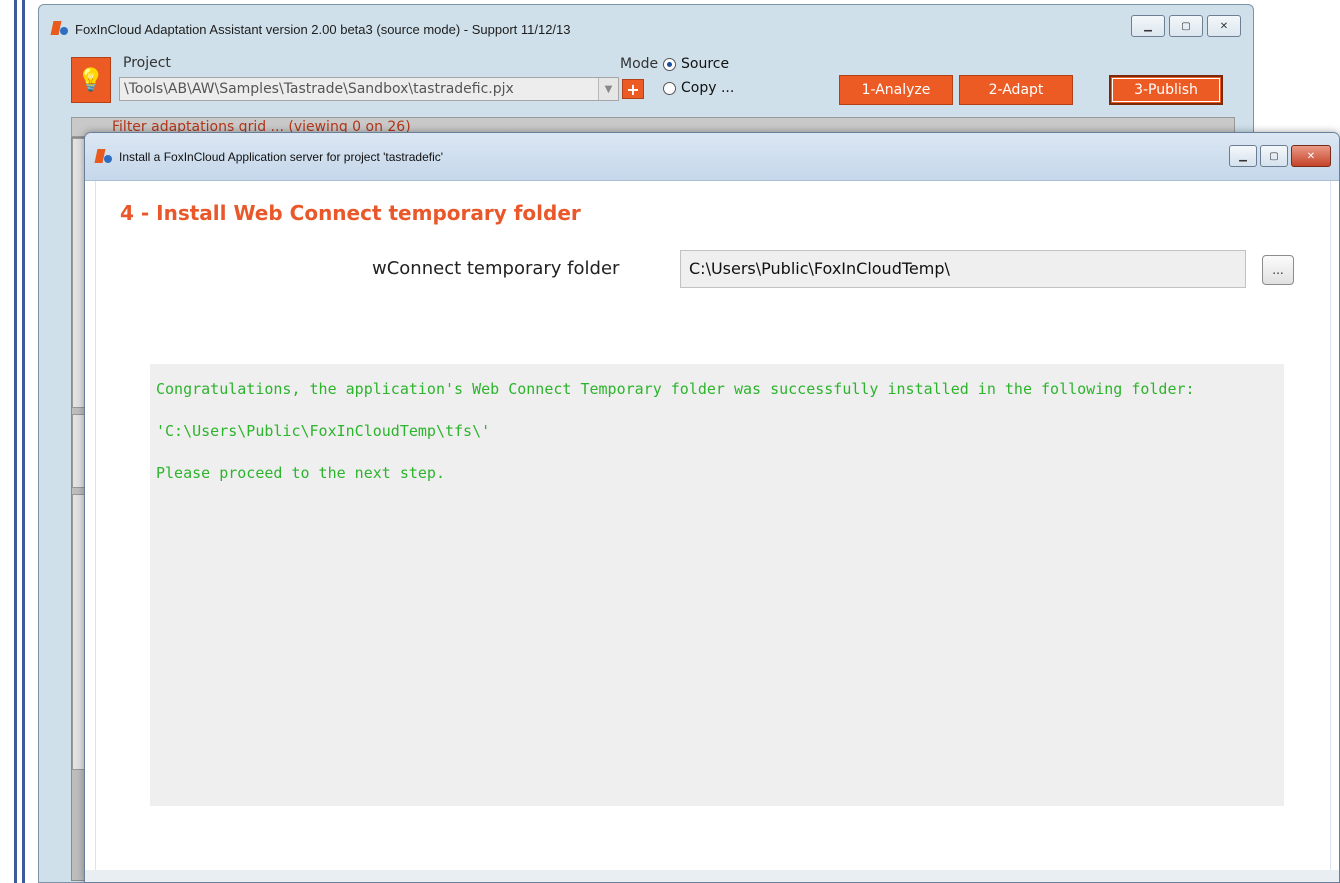 The width and height of the screenshot is (1340, 883). I want to click on chevron-down-icon: ▼, so click(608, 89).